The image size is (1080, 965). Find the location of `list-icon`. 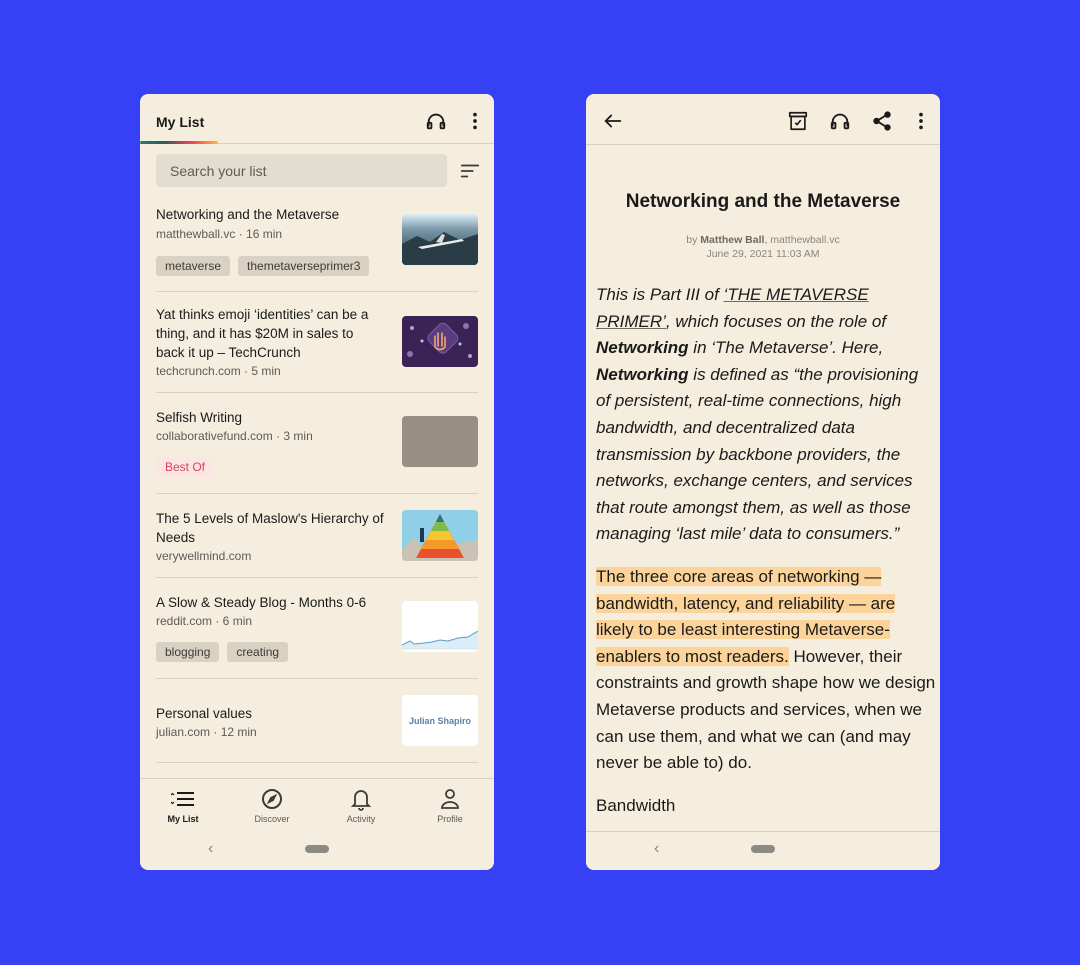

list-icon is located at coordinates (182, 799).